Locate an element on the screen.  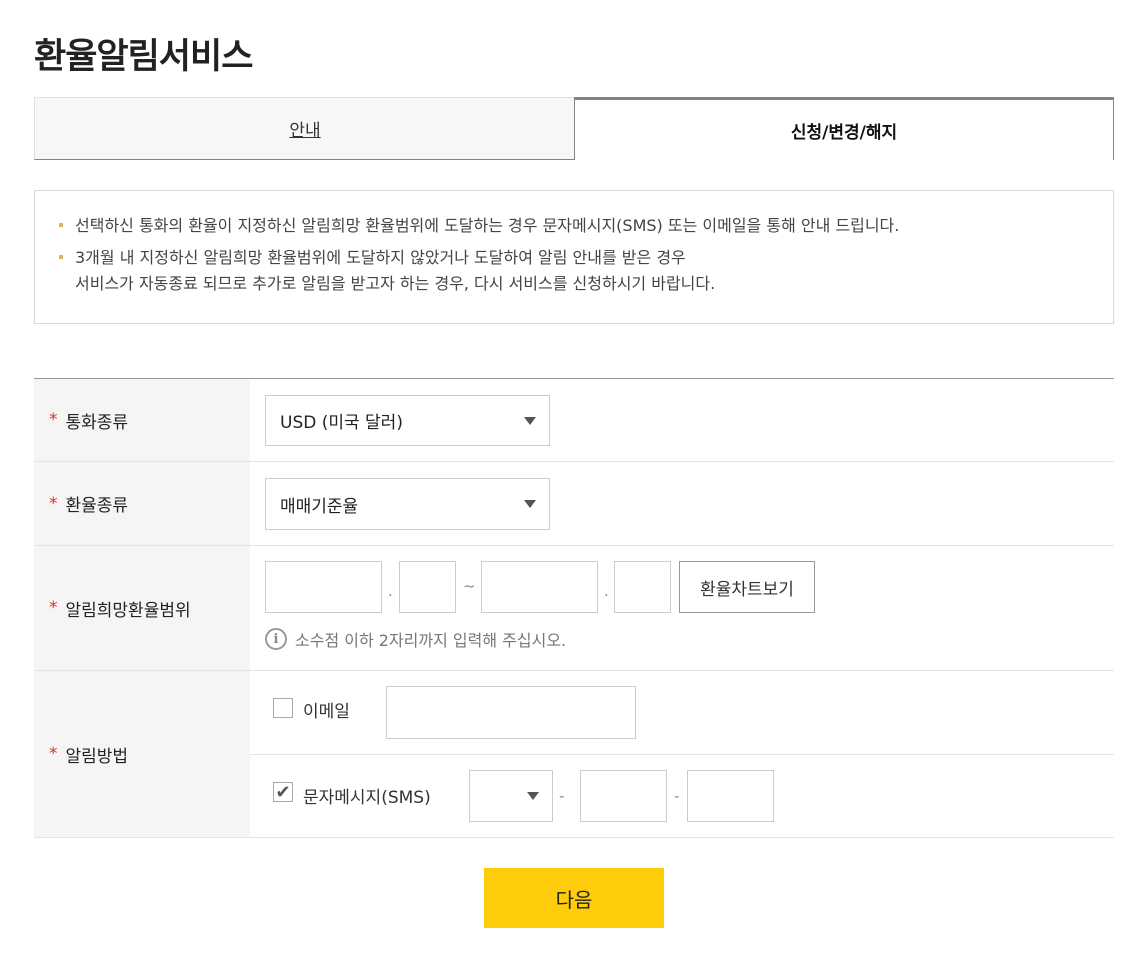
sms-checkbox-label: 문자메시지(SMS) is located at coordinates (367, 798).